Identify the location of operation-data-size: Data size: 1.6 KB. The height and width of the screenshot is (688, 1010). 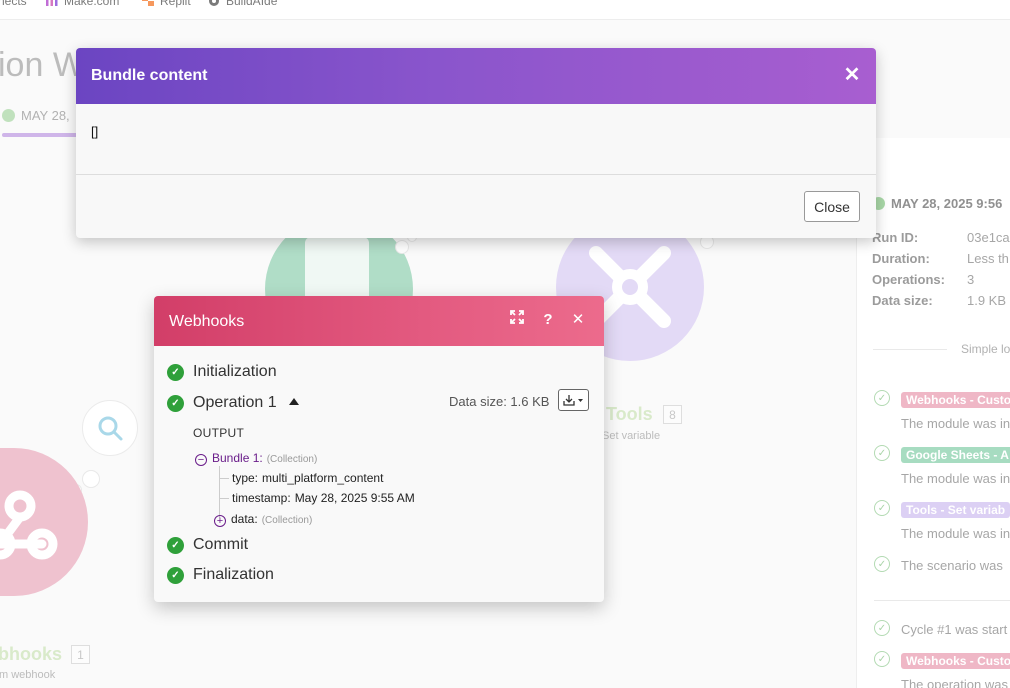
(499, 401).